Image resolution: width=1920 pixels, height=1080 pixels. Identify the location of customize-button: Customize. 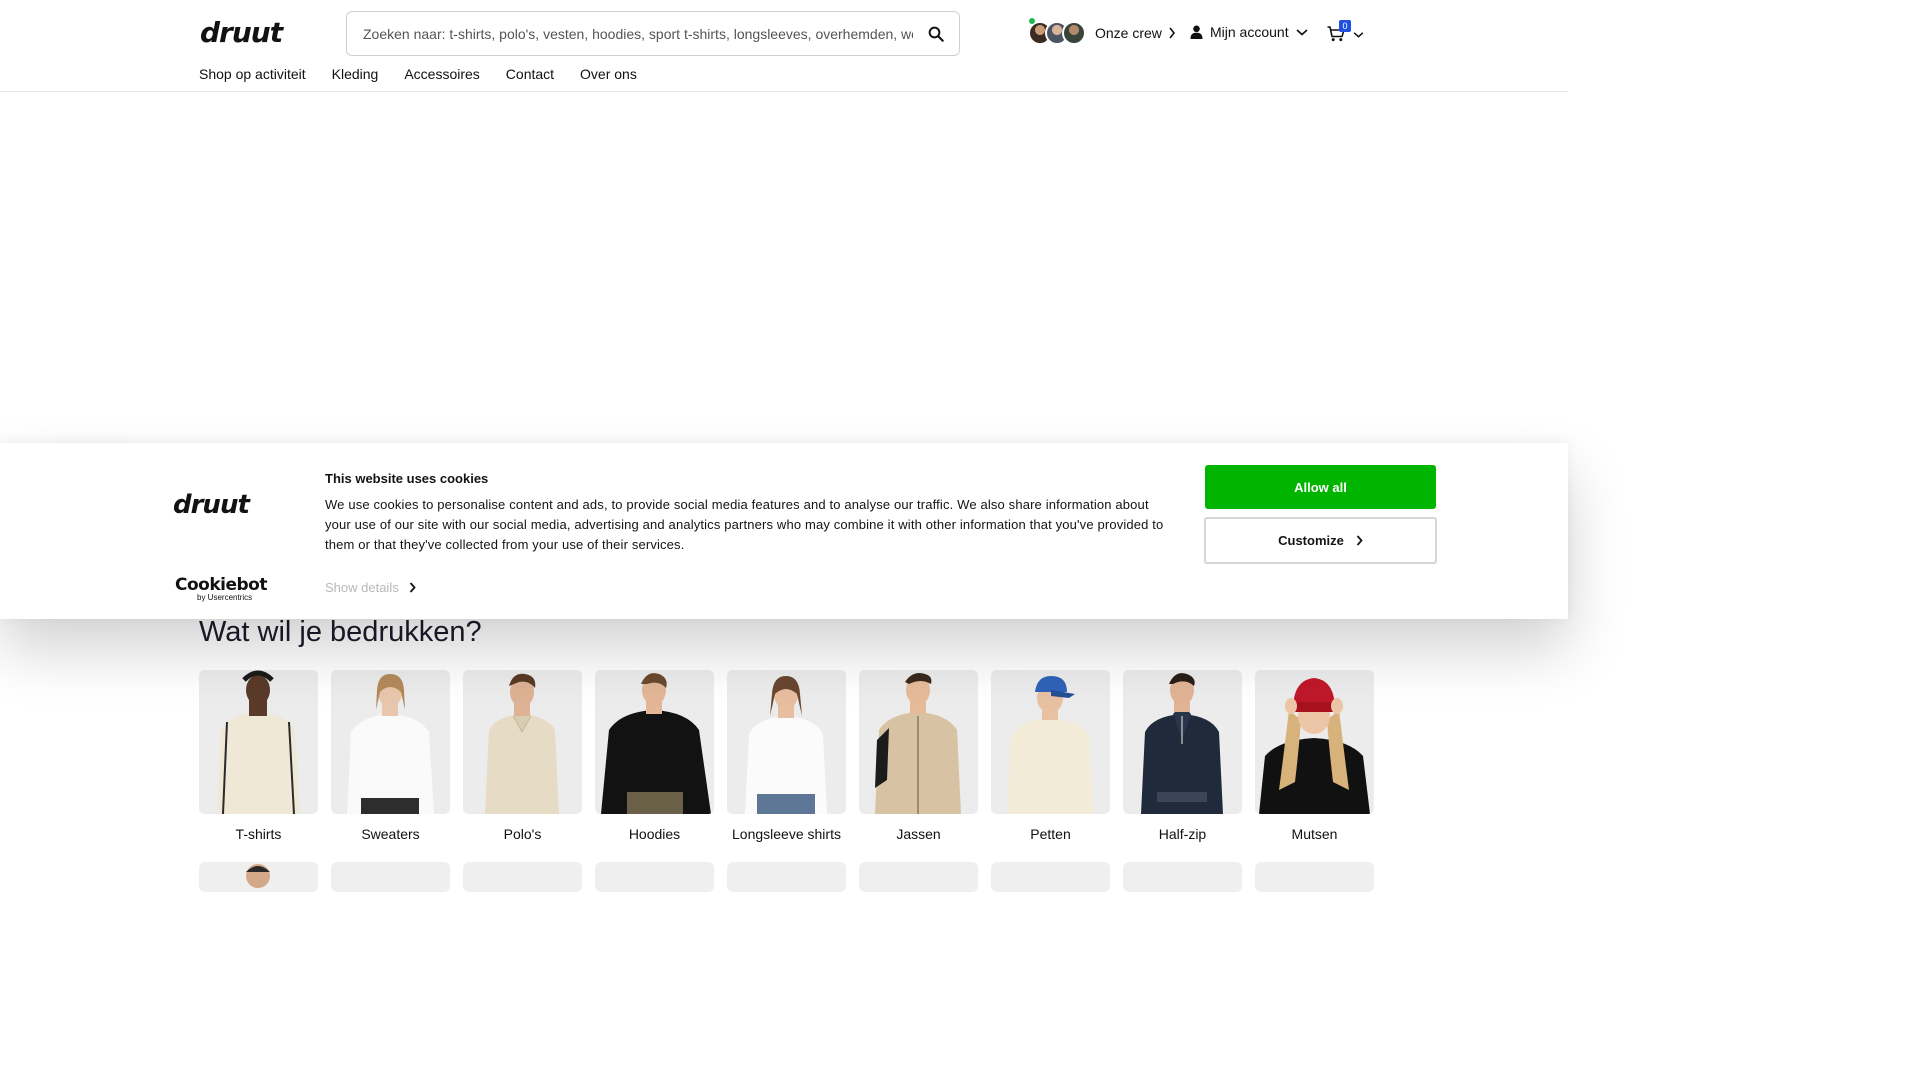
(1320, 540).